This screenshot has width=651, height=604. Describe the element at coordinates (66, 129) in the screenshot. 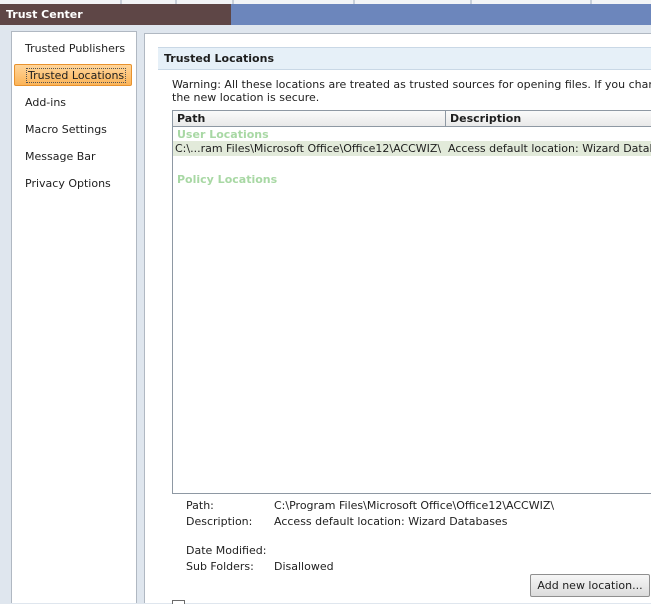

I see `nav-item-label: Macro Settings` at that location.